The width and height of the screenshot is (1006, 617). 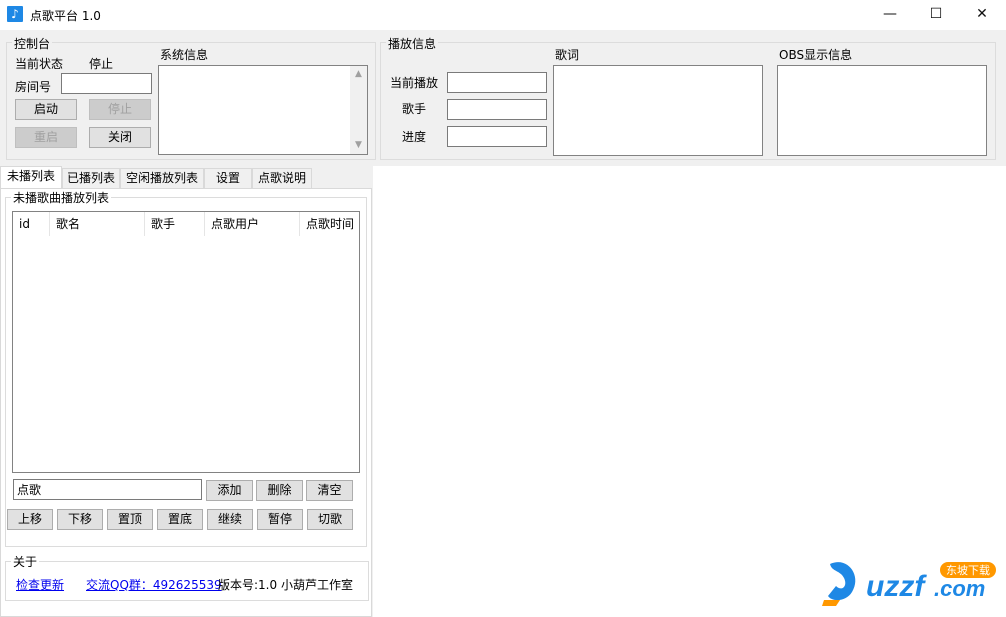 What do you see at coordinates (282, 178) in the screenshot?
I see `tab-instructions: 点歌说明` at bounding box center [282, 178].